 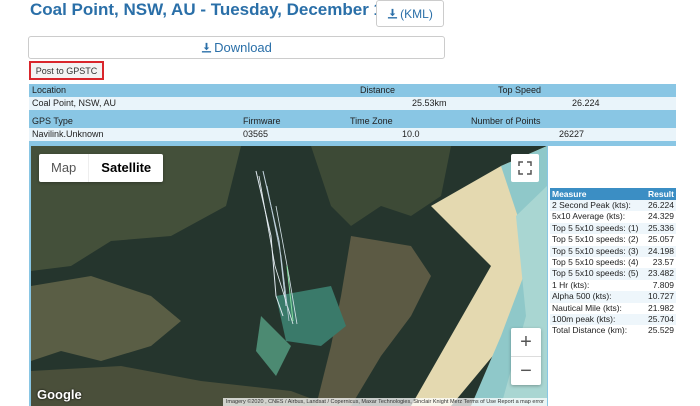 I want to click on table-row: 1 Hr (kts): 7.809, so click(x=613, y=285).